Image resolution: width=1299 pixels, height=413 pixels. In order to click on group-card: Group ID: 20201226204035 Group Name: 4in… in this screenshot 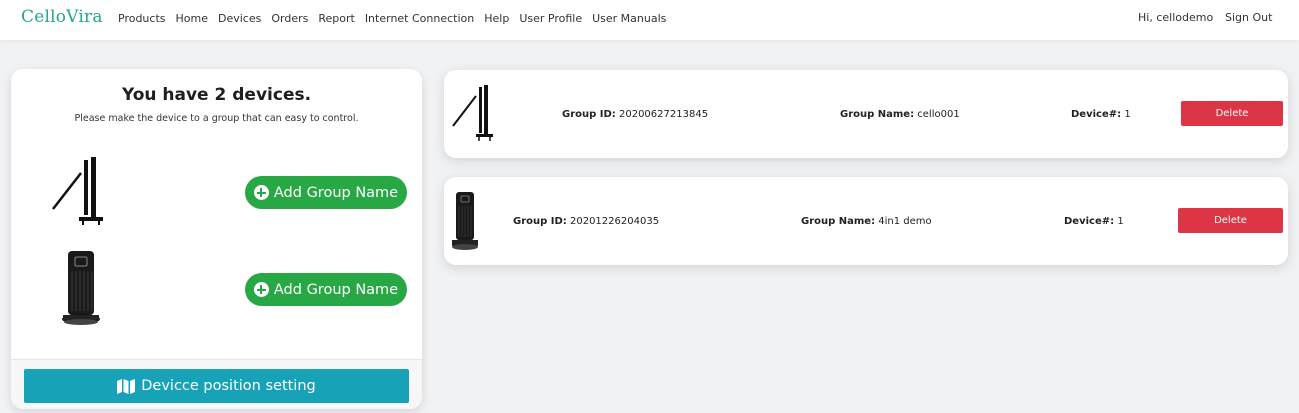, I will do `click(866, 221)`.